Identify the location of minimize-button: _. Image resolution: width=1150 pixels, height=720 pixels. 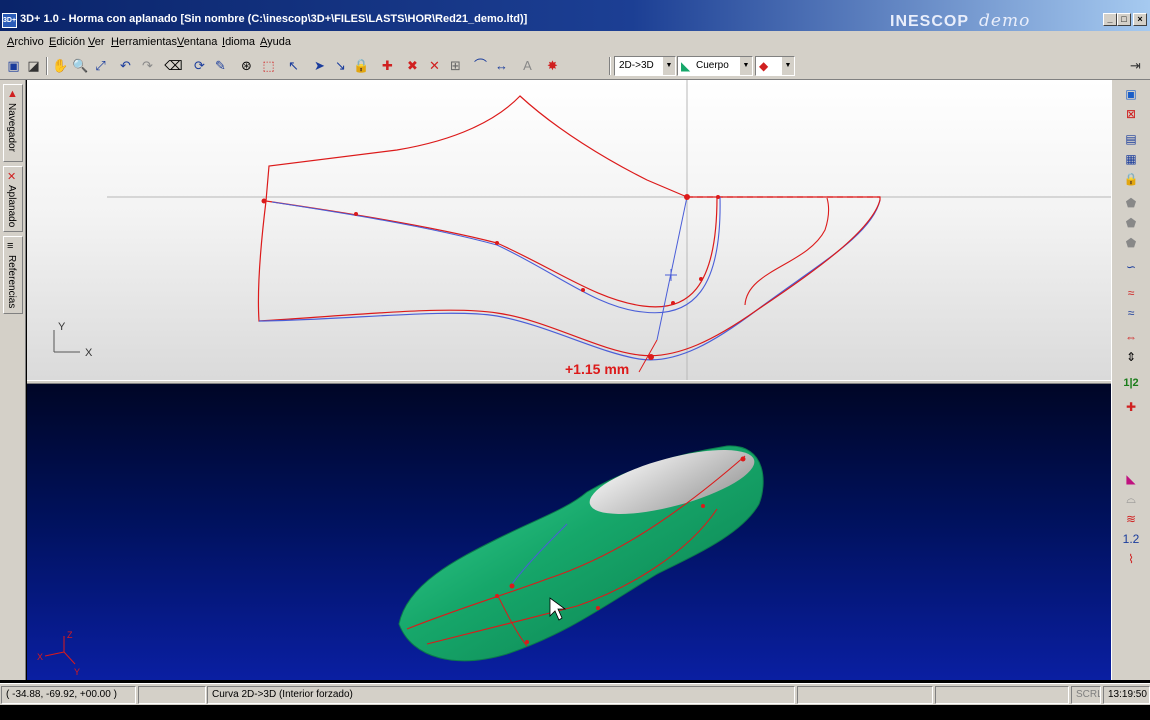
(1110, 19).